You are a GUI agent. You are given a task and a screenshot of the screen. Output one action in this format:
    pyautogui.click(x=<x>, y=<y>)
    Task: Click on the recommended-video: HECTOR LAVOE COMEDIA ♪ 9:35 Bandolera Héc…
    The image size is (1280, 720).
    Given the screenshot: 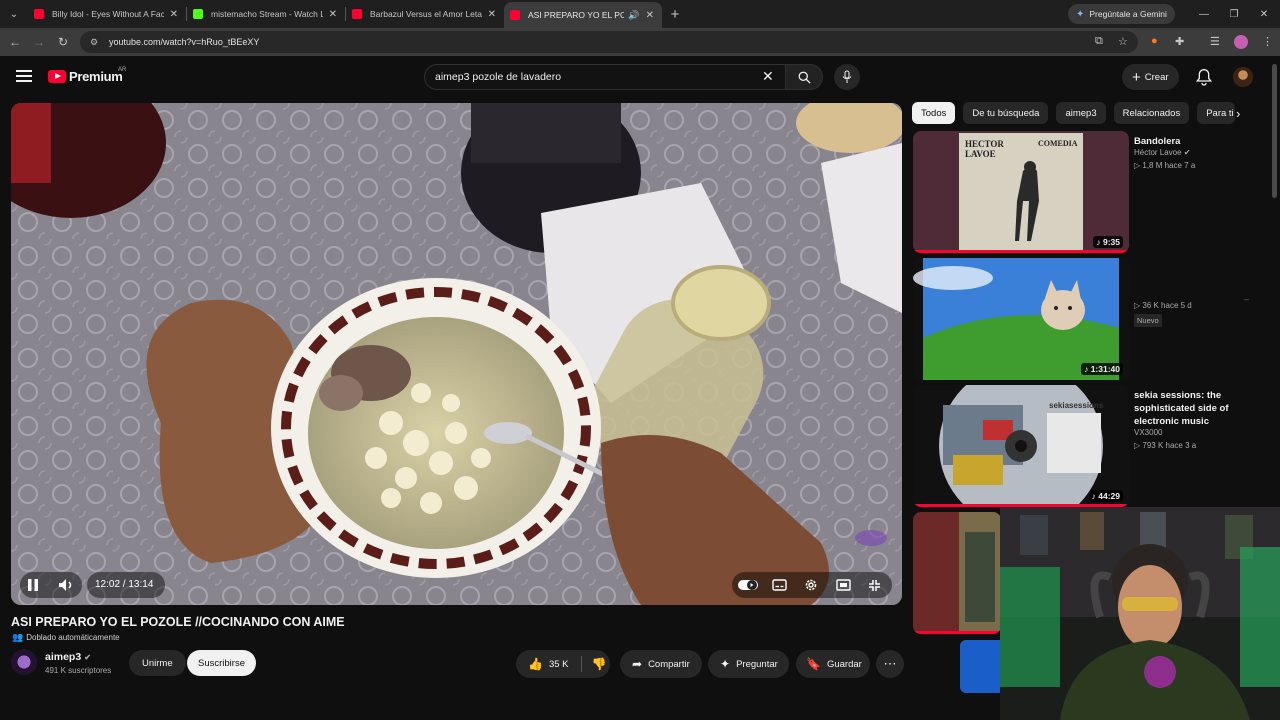 What is the action you would take?
    pyautogui.click(x=1093, y=192)
    